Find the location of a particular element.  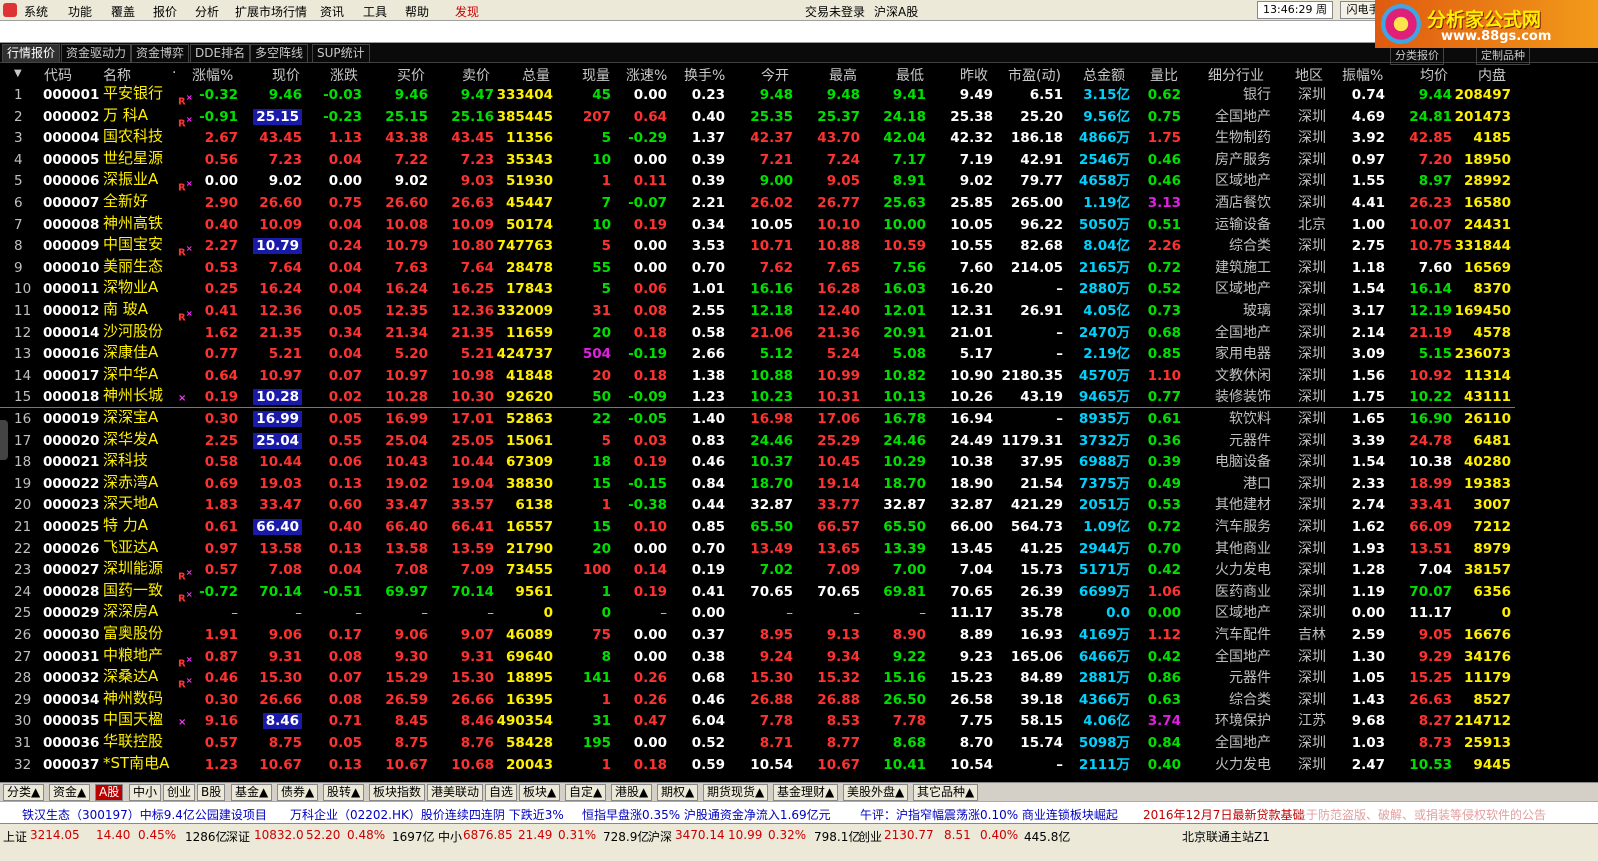

market-tab: 自选 is located at coordinates (501, 792).